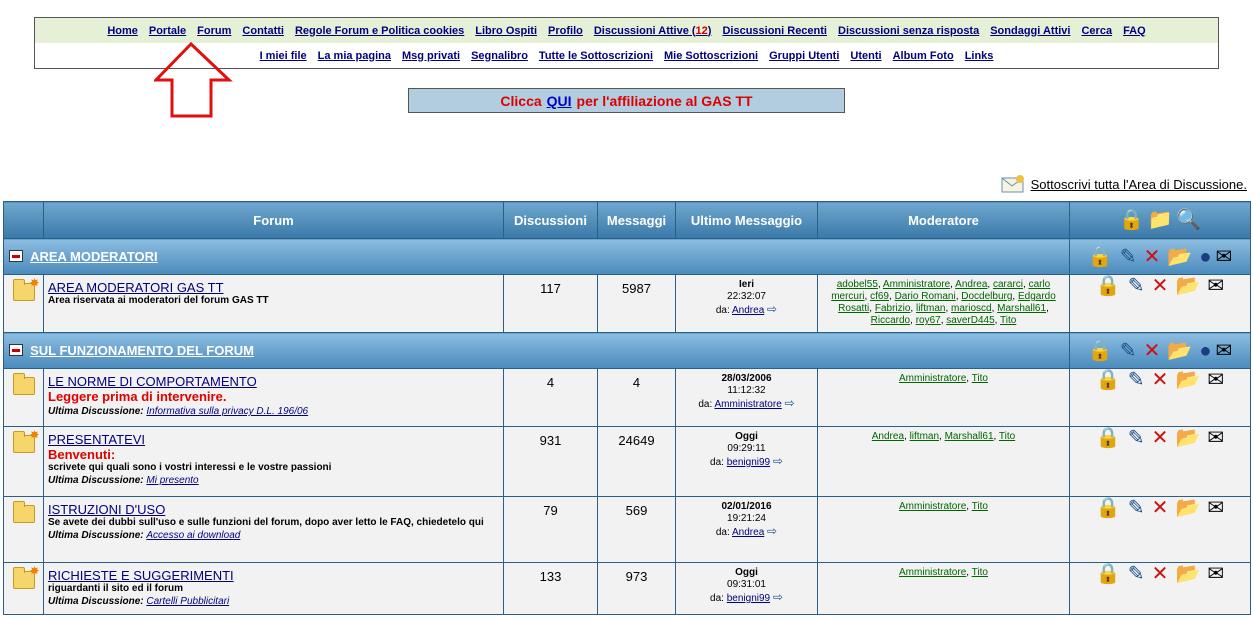 This screenshot has height=619, width=1253. I want to click on nav-profilo: Profilo, so click(565, 31).